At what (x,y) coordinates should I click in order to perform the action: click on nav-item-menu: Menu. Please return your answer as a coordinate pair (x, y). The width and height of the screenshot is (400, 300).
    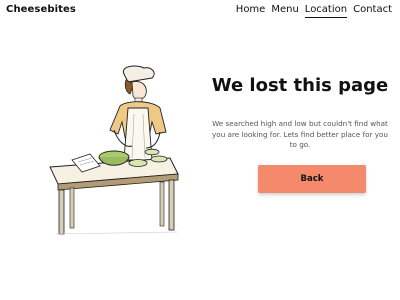
    Looking at the image, I should click on (284, 11).